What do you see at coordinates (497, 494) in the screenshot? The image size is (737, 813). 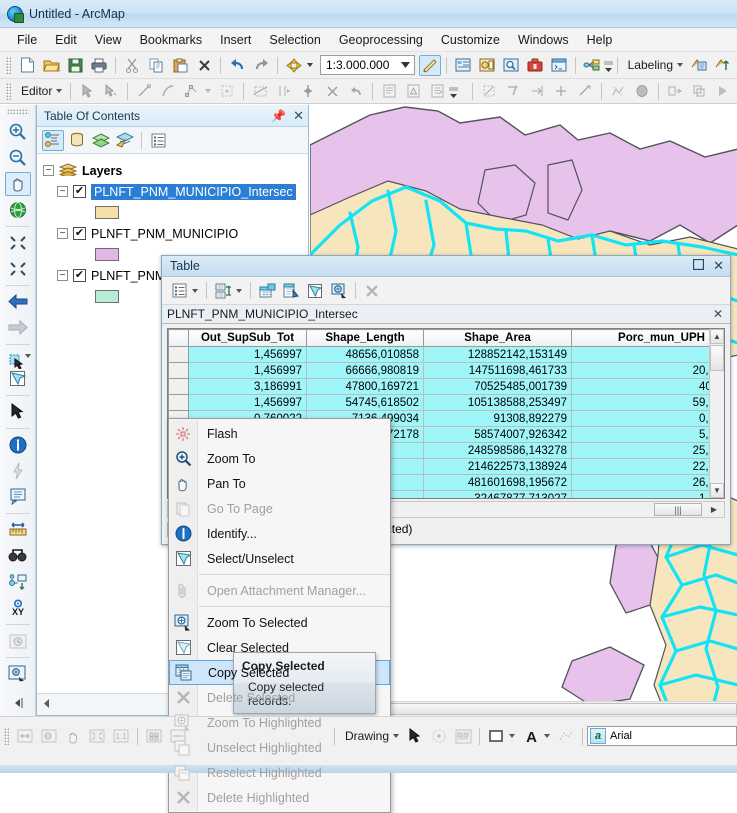 I see `cell-9-2: 32467877,713027` at bounding box center [497, 494].